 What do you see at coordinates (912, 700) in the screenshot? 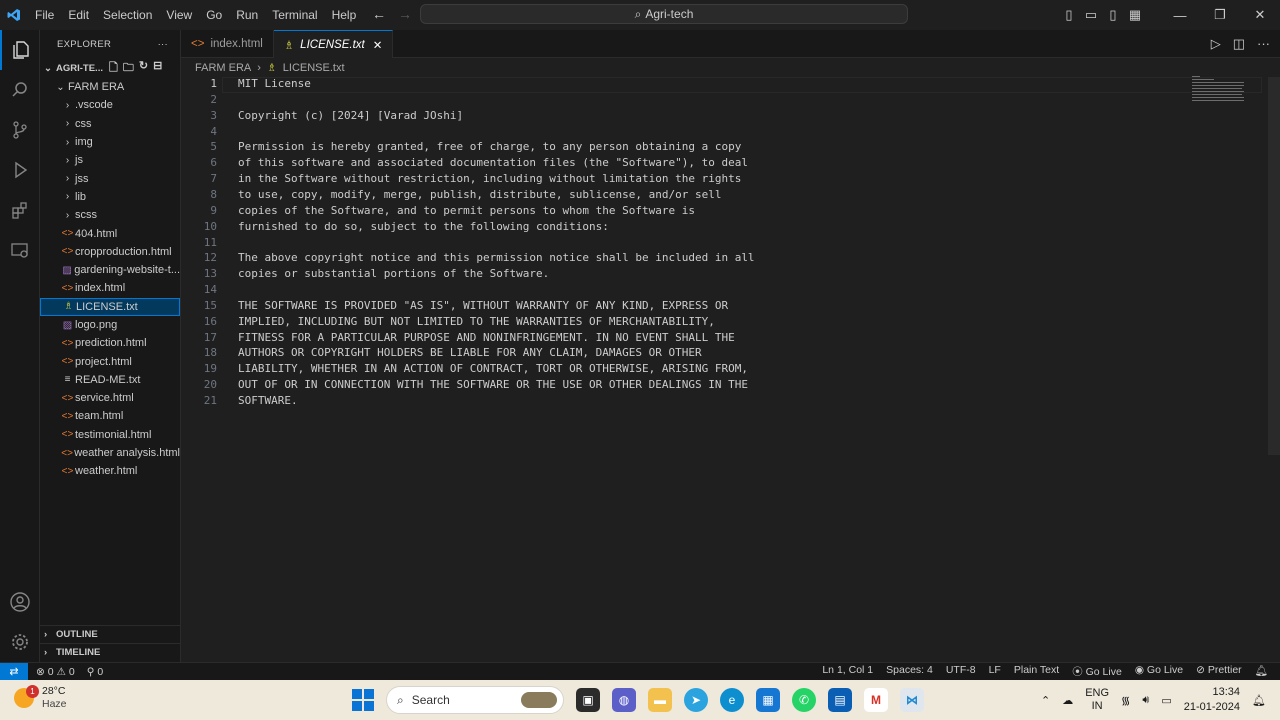
I see `vscode-taskbar-icon: ⋈` at bounding box center [912, 700].